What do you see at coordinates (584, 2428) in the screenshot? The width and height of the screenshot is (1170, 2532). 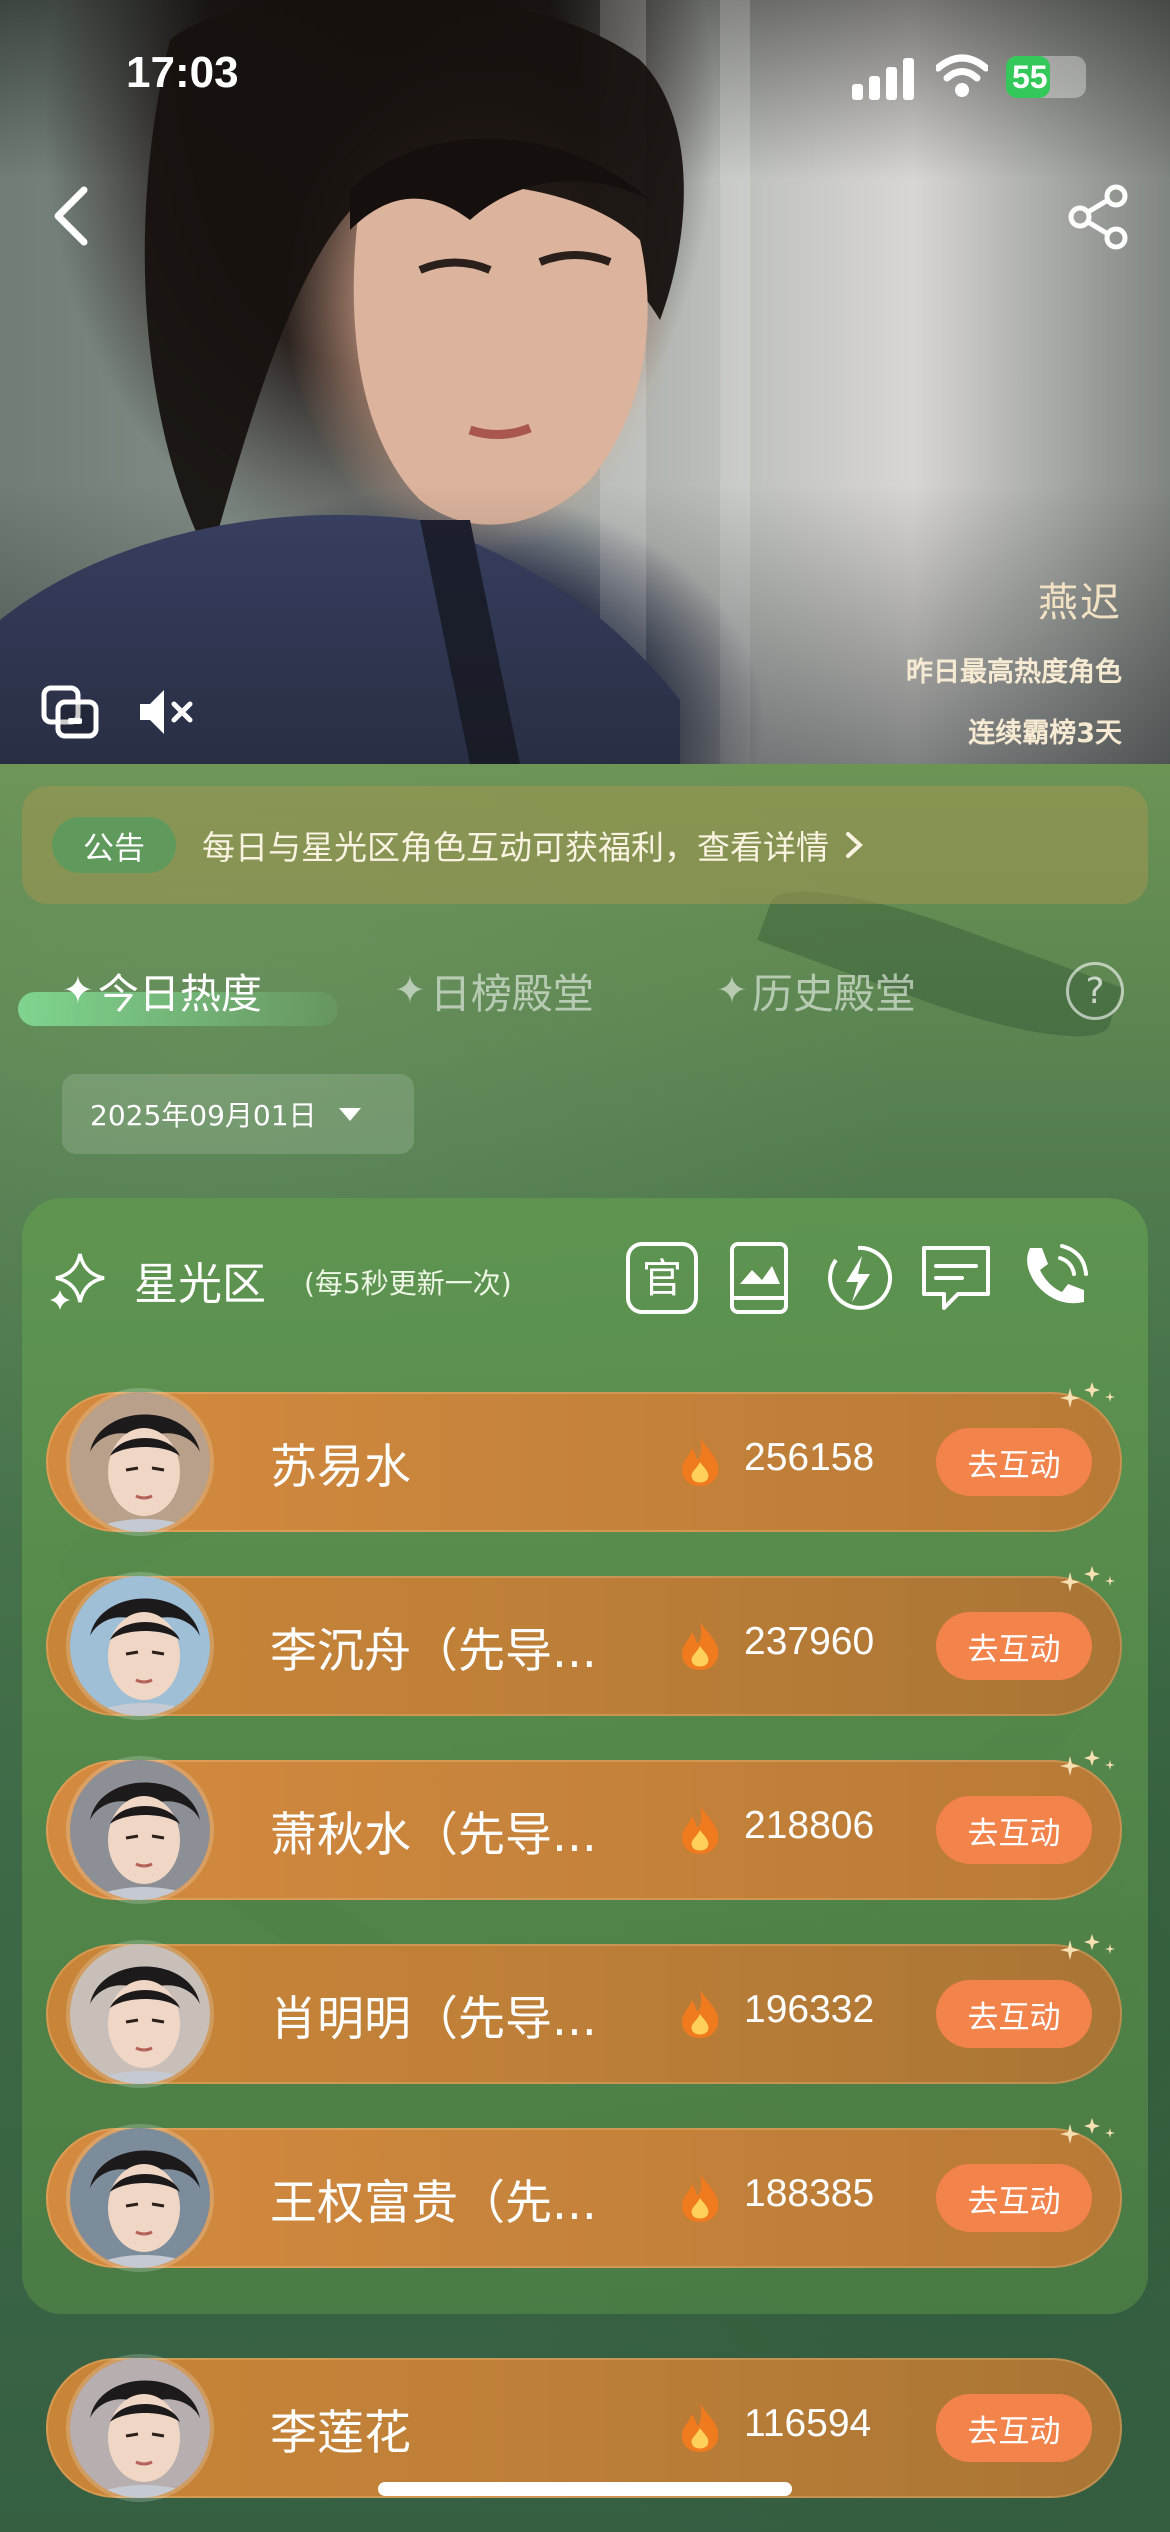 I see `ranking-row: 李莲花 116594 去互动` at bounding box center [584, 2428].